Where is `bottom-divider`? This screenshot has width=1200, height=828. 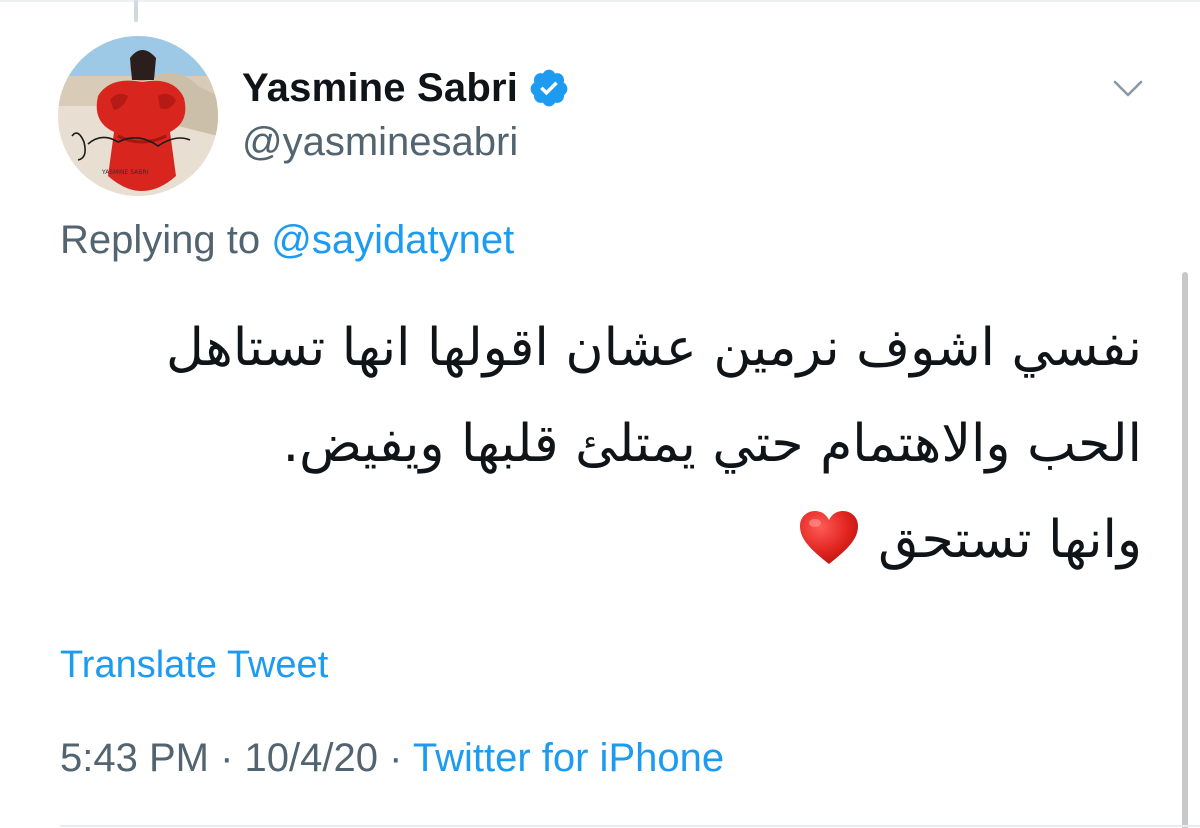 bottom-divider is located at coordinates (630, 826).